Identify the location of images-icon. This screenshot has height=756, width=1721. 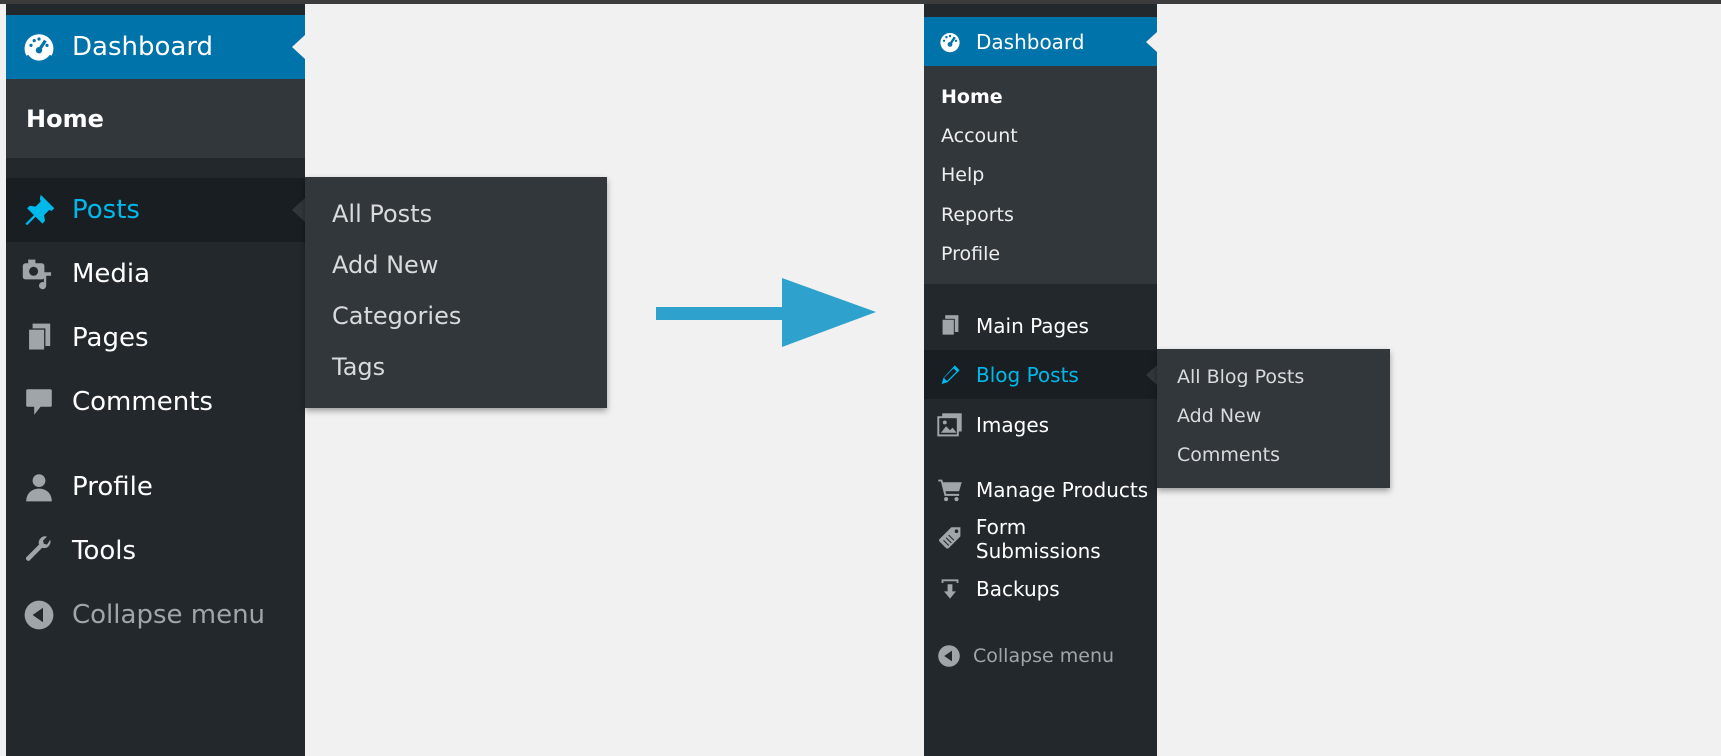
(950, 425).